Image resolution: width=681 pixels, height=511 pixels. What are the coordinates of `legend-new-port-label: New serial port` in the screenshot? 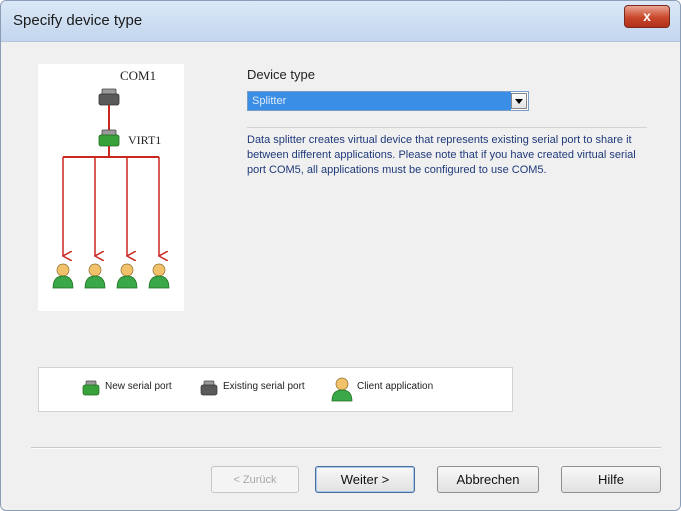 It's located at (138, 386).